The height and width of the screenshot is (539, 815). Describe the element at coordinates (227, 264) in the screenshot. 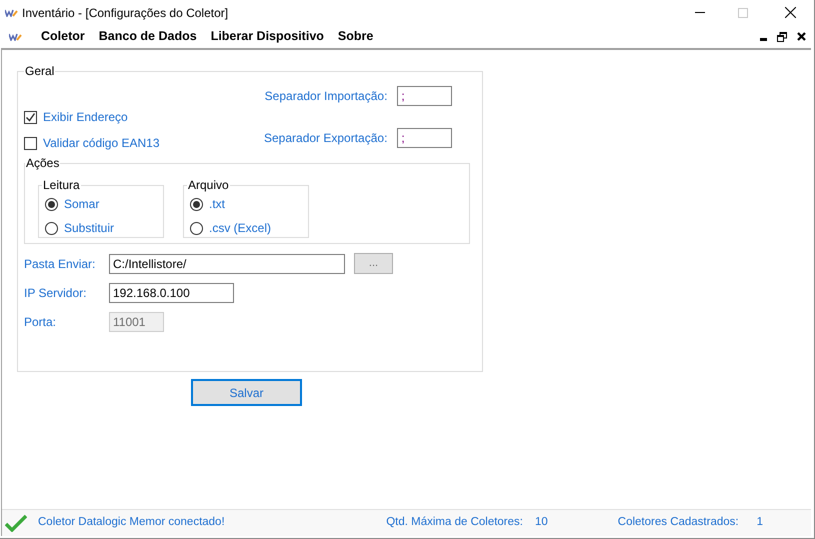

I see `input-field: C:/Intellistore/` at that location.